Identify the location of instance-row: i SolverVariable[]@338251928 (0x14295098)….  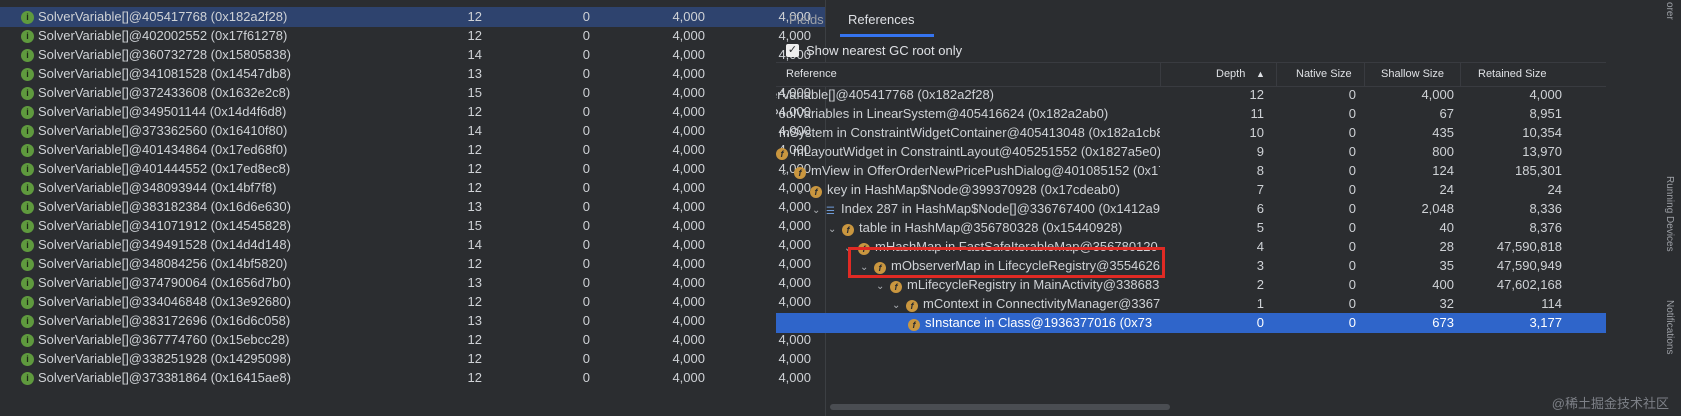
(413, 359).